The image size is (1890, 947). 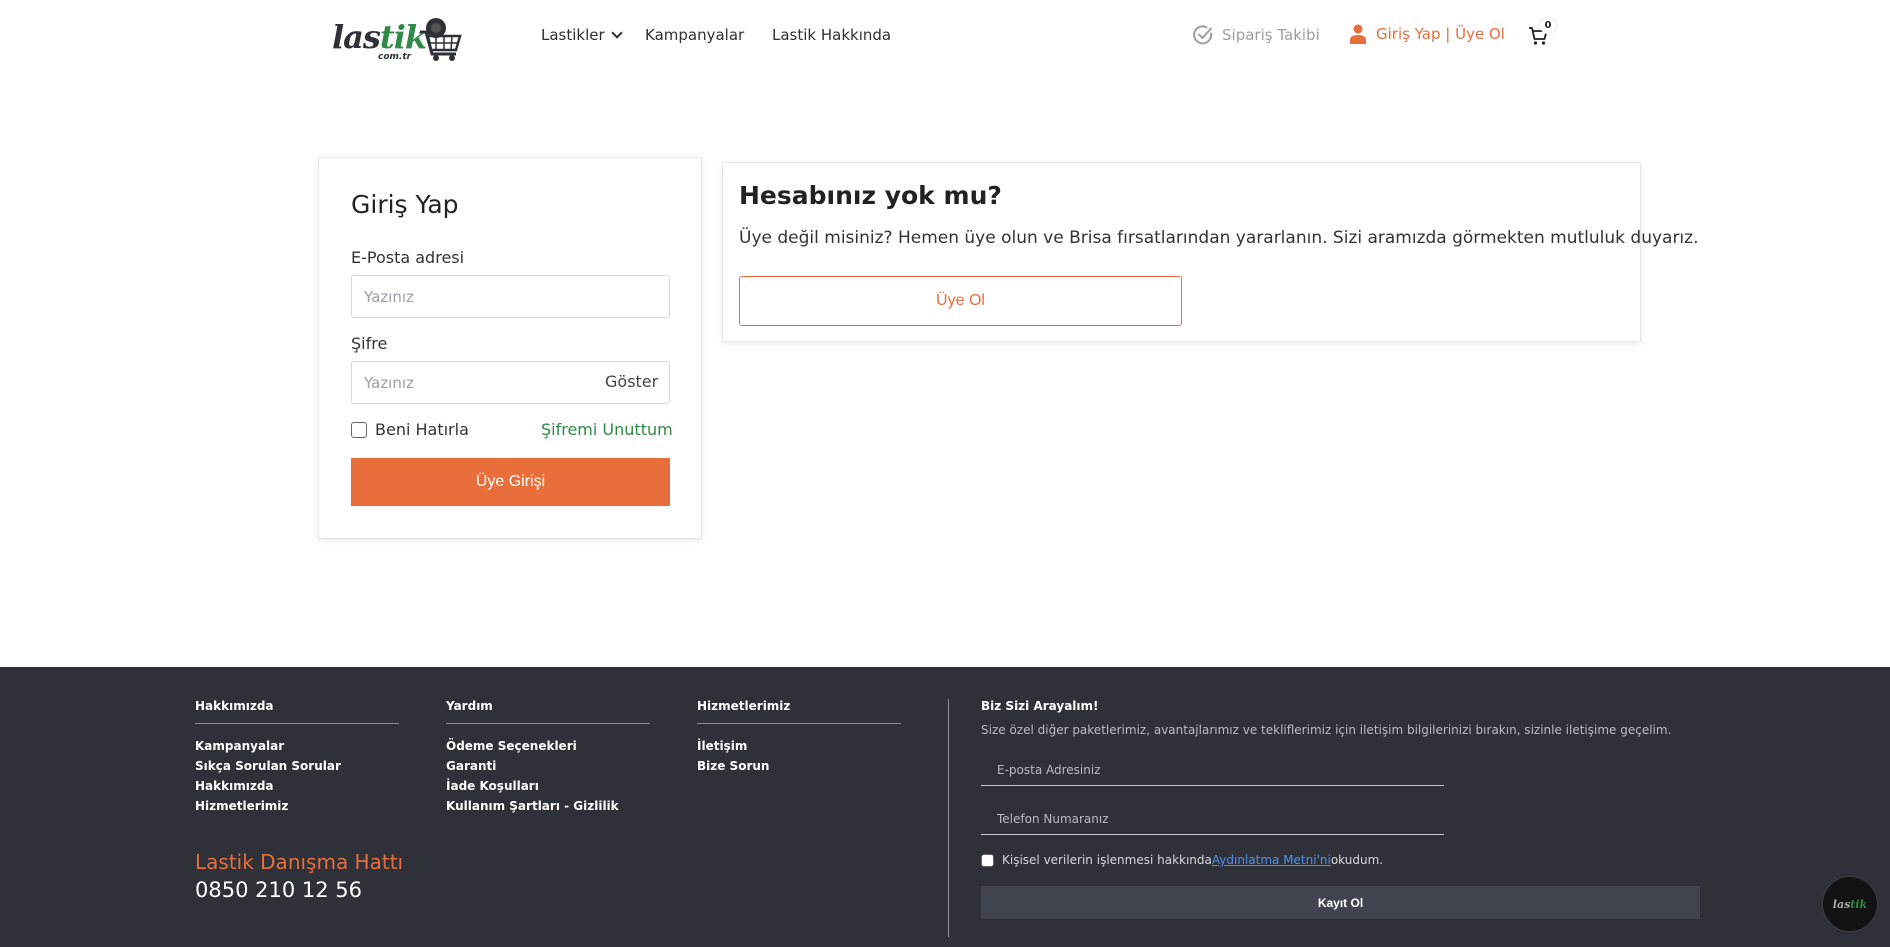 I want to click on login-submit-button: Üye Girişi, so click(x=510, y=482).